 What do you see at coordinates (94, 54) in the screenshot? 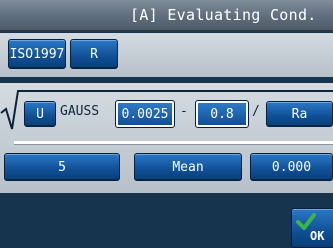
I see `profile-param-button: R` at bounding box center [94, 54].